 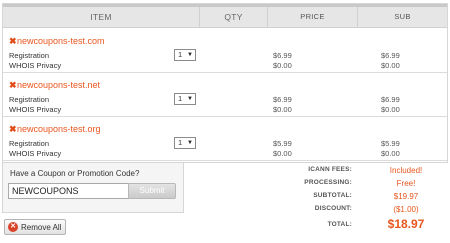 What do you see at coordinates (312, 17) in the screenshot?
I see `column-header-price: PRICE` at bounding box center [312, 17].